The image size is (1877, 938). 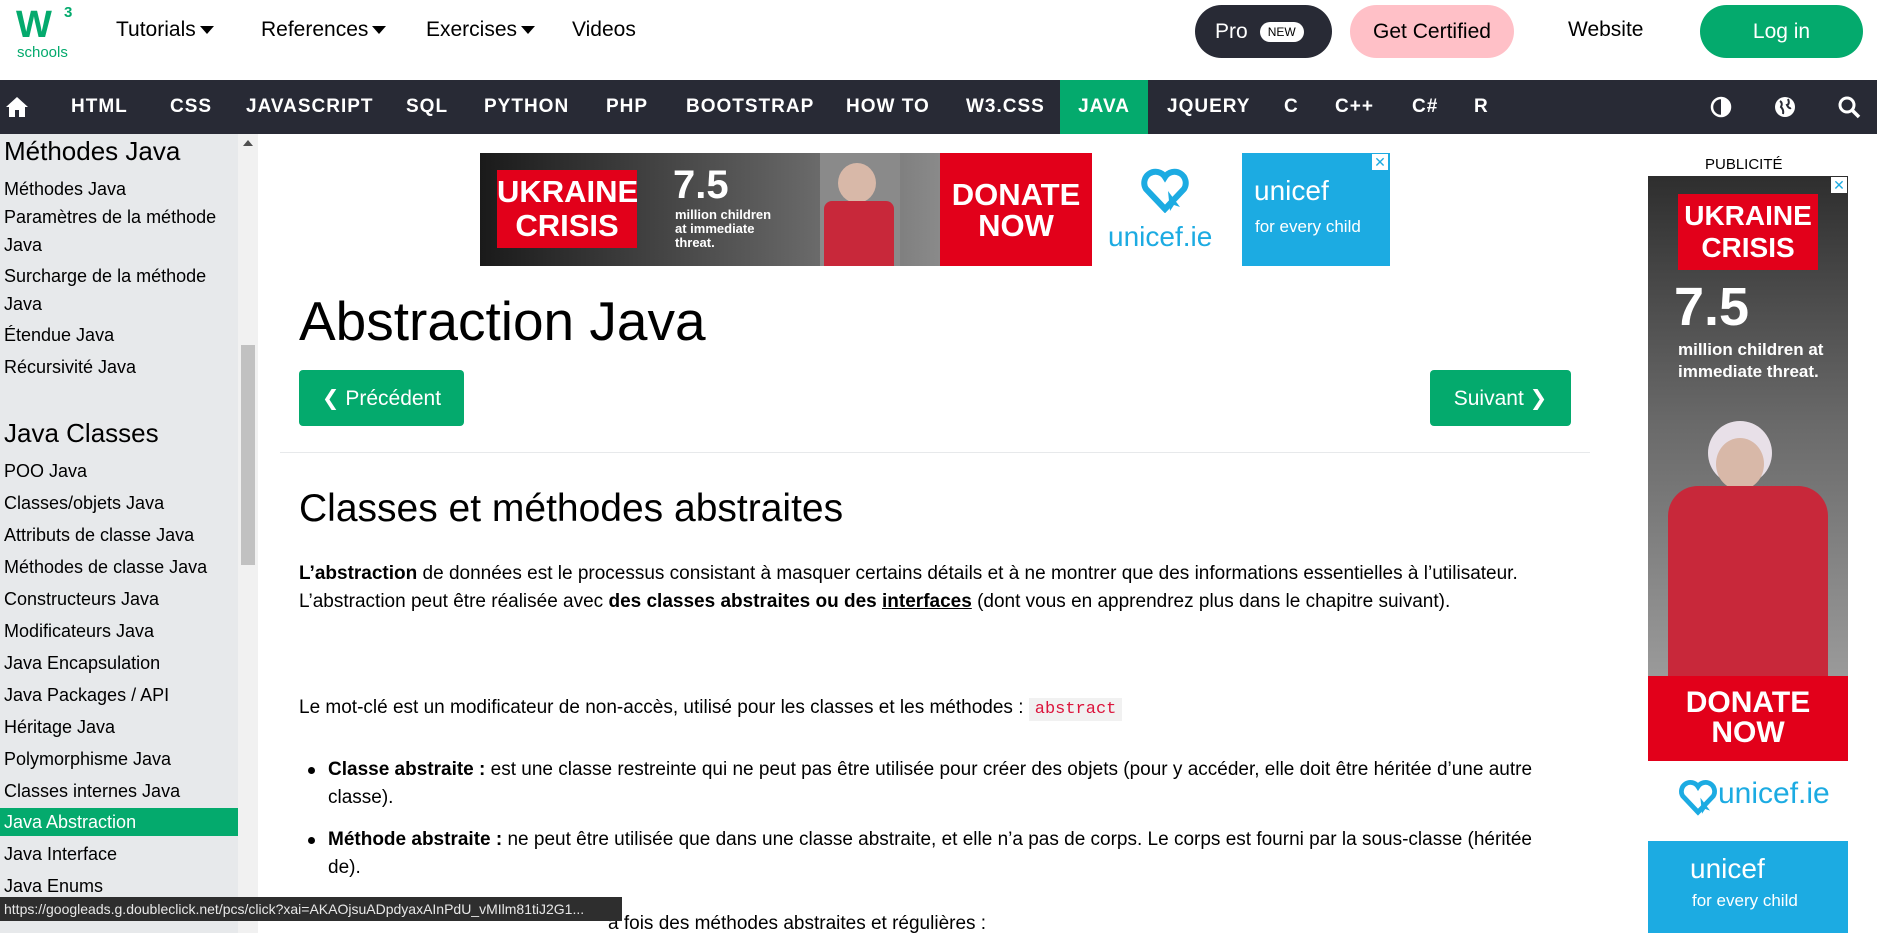 I want to click on videos-link: Videos, so click(x=604, y=30).